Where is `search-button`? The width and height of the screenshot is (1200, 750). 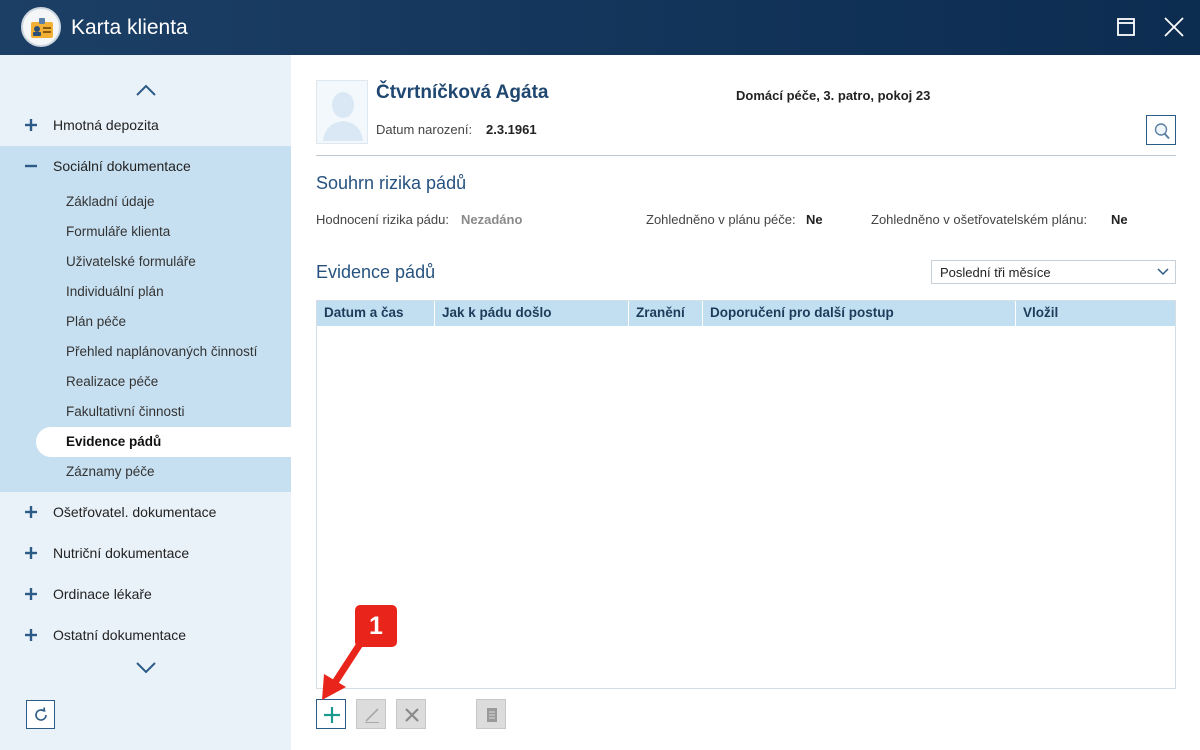 search-button is located at coordinates (1161, 130).